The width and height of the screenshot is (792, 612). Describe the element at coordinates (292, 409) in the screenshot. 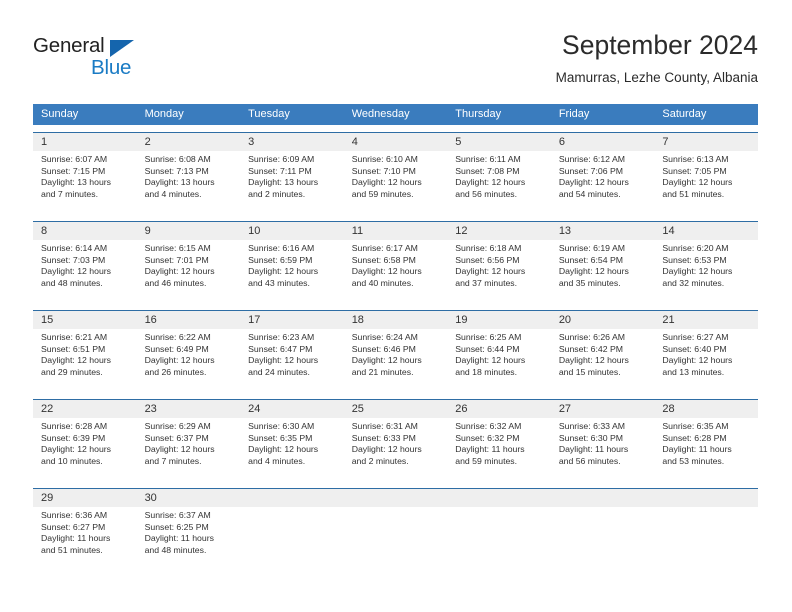

I see `day-number: 24` at that location.